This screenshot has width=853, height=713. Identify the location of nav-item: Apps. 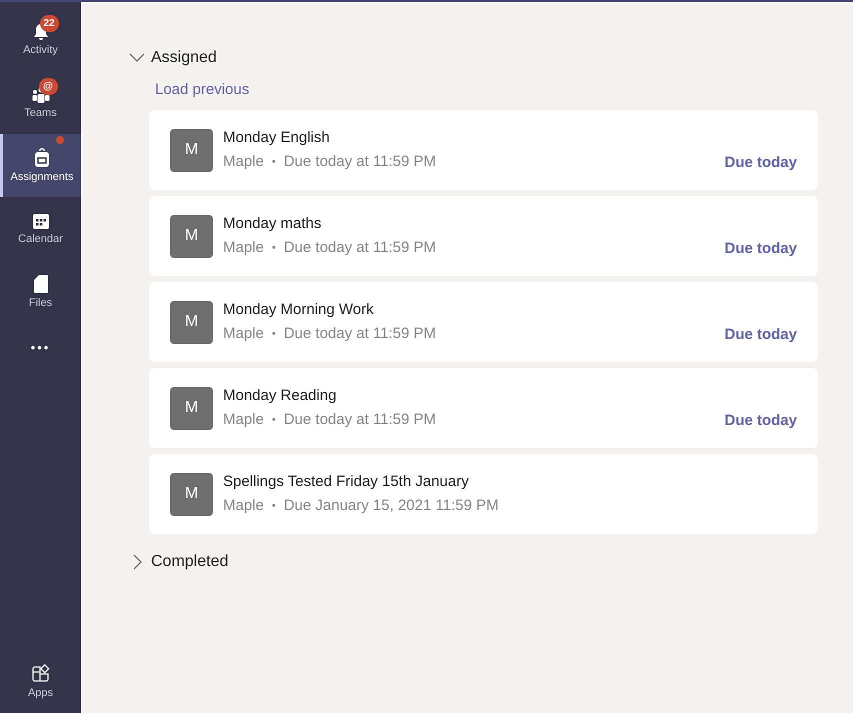
(40, 681).